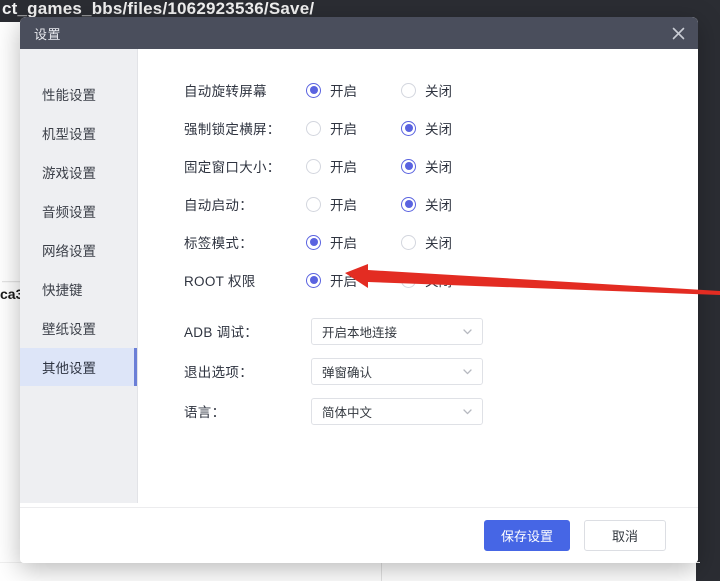 This screenshot has height=581, width=720. What do you see at coordinates (359, 33) in the screenshot?
I see `dialog-titlebar: 设置` at bounding box center [359, 33].